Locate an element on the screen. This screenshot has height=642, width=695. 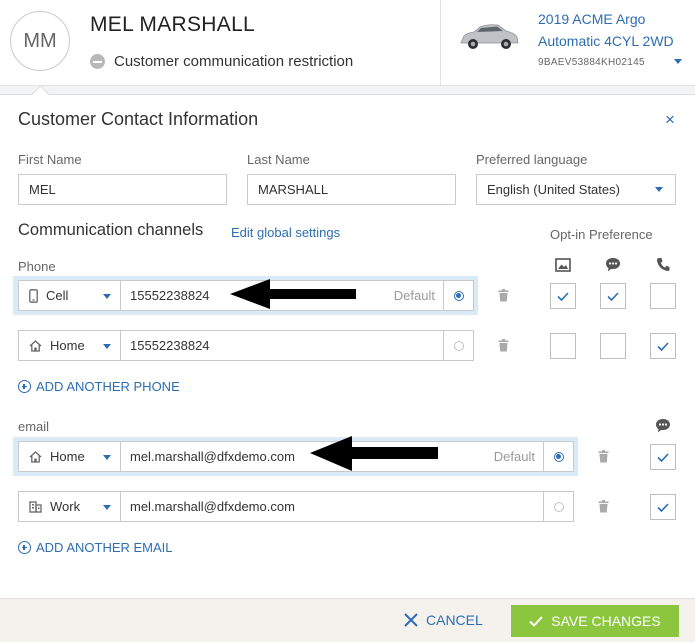
restriction-text: Customer communication restriction is located at coordinates (234, 61).